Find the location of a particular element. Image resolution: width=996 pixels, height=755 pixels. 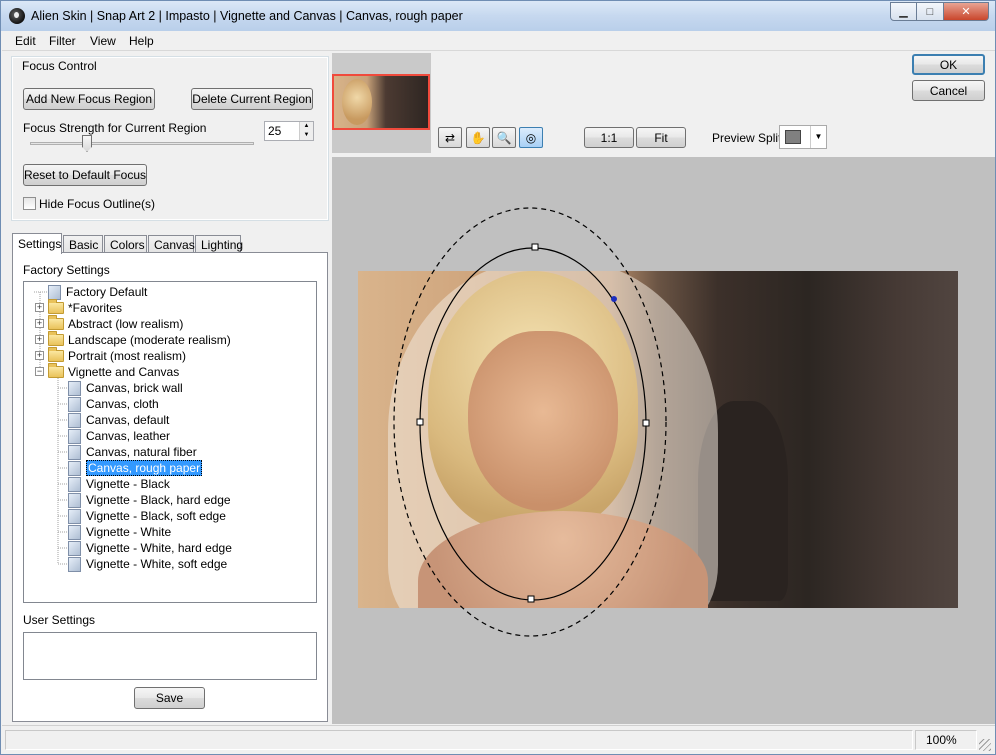

close-icon: ✕ is located at coordinates (966, 12).